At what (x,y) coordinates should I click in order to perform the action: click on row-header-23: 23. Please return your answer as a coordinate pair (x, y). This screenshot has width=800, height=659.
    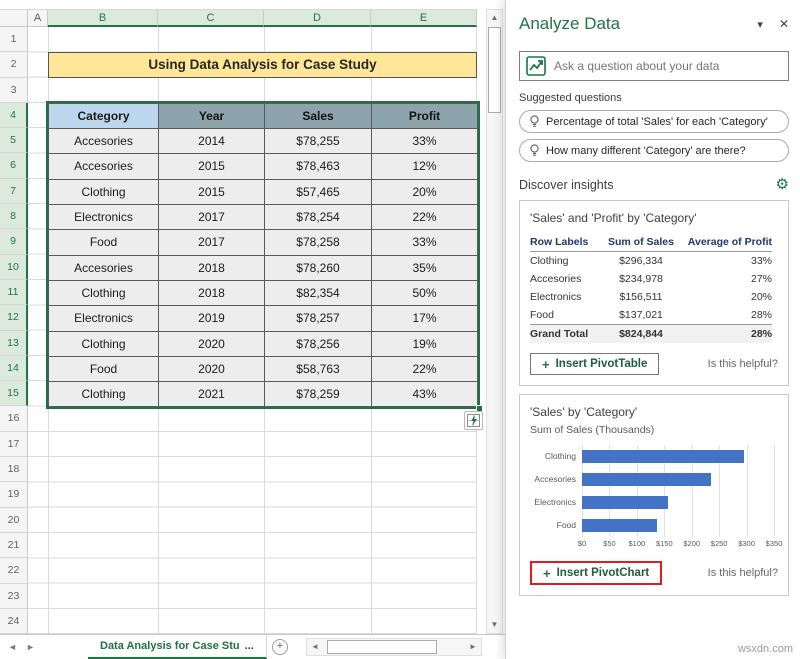
    Looking at the image, I should click on (14, 596).